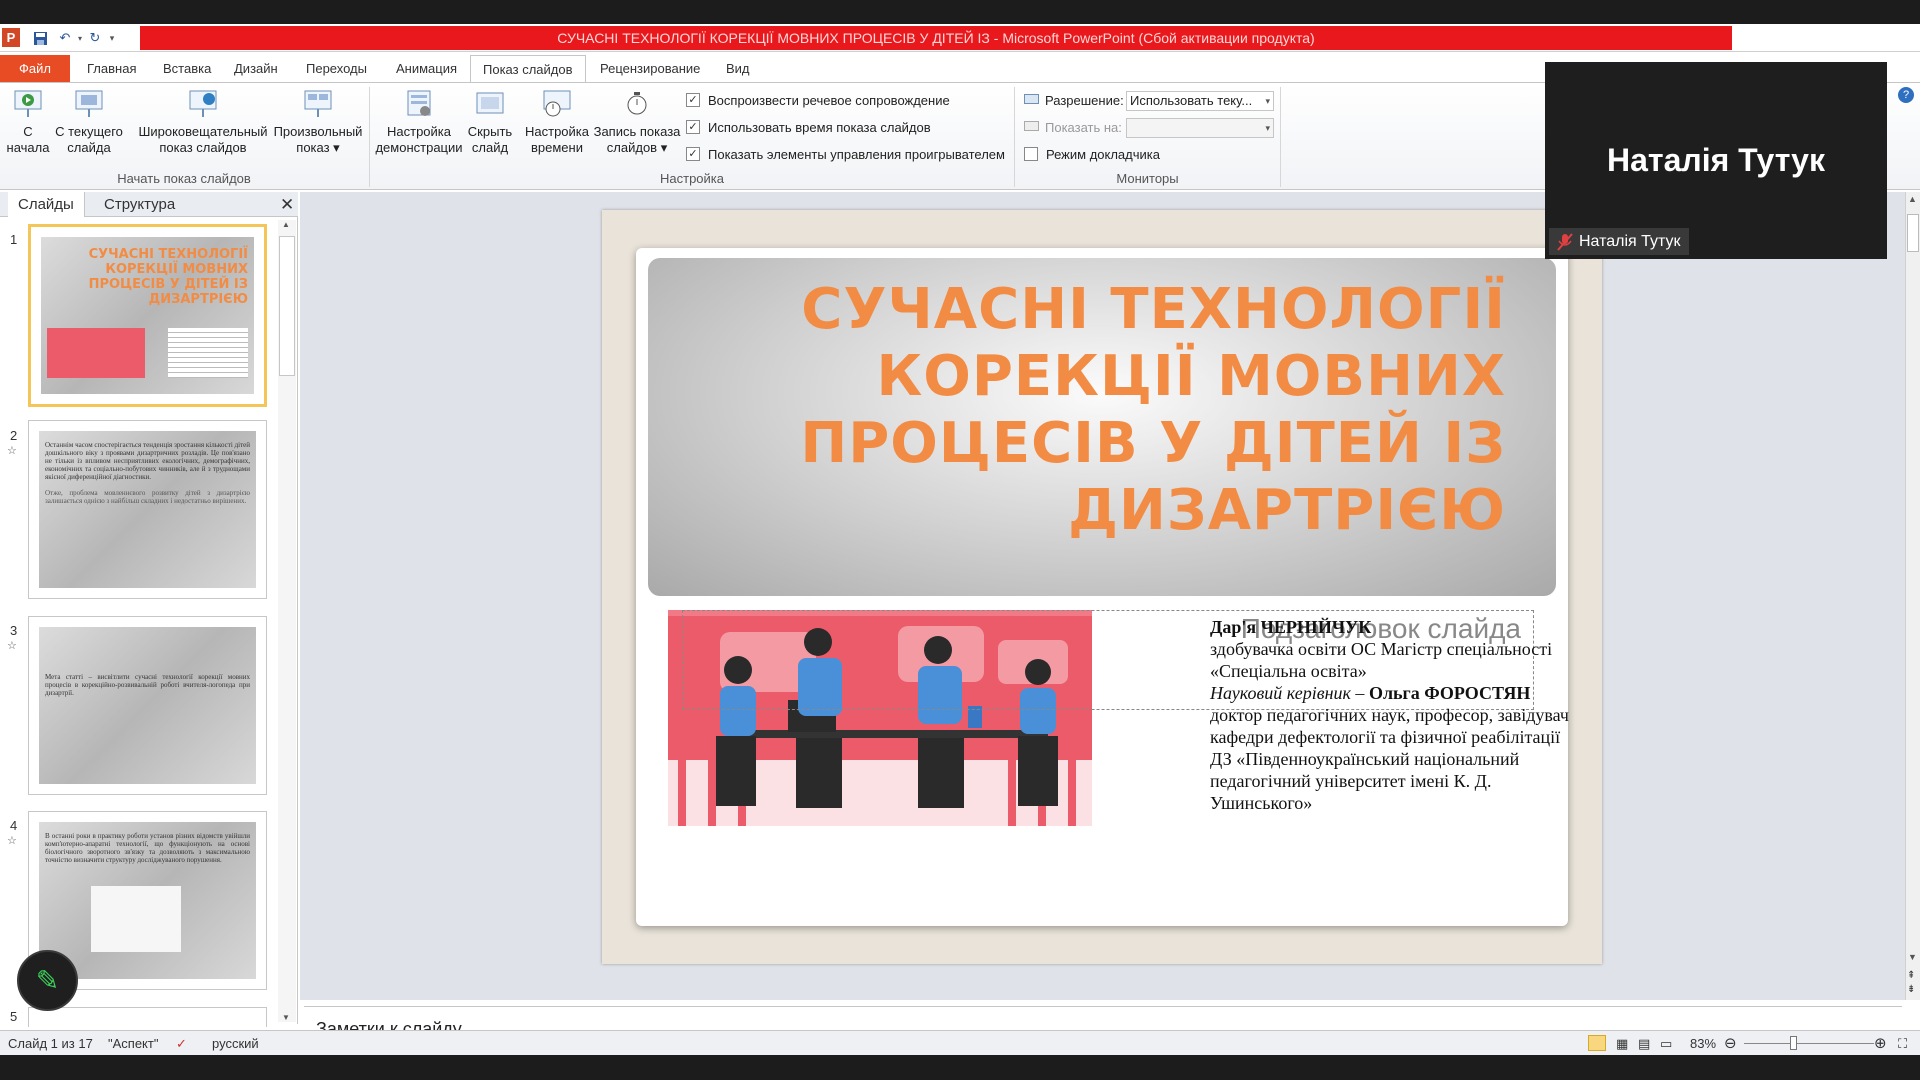 The image size is (1920, 1080). Describe the element at coordinates (14, 1016) in the screenshot. I see `slide-number-5: 5` at that location.